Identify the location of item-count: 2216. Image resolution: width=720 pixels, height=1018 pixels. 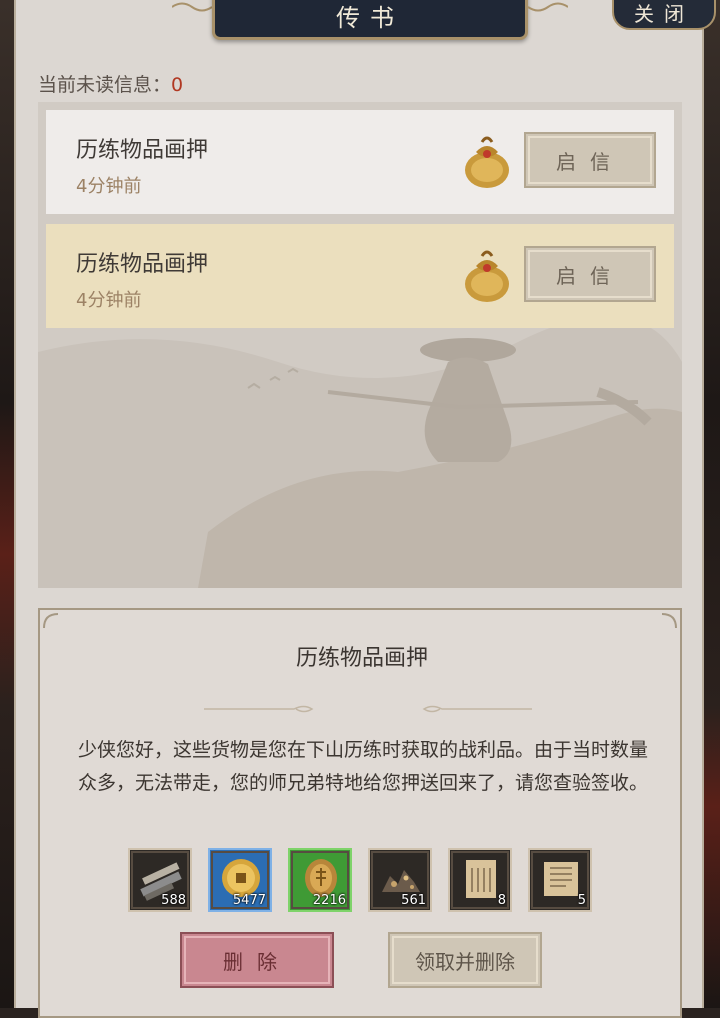
(329, 900).